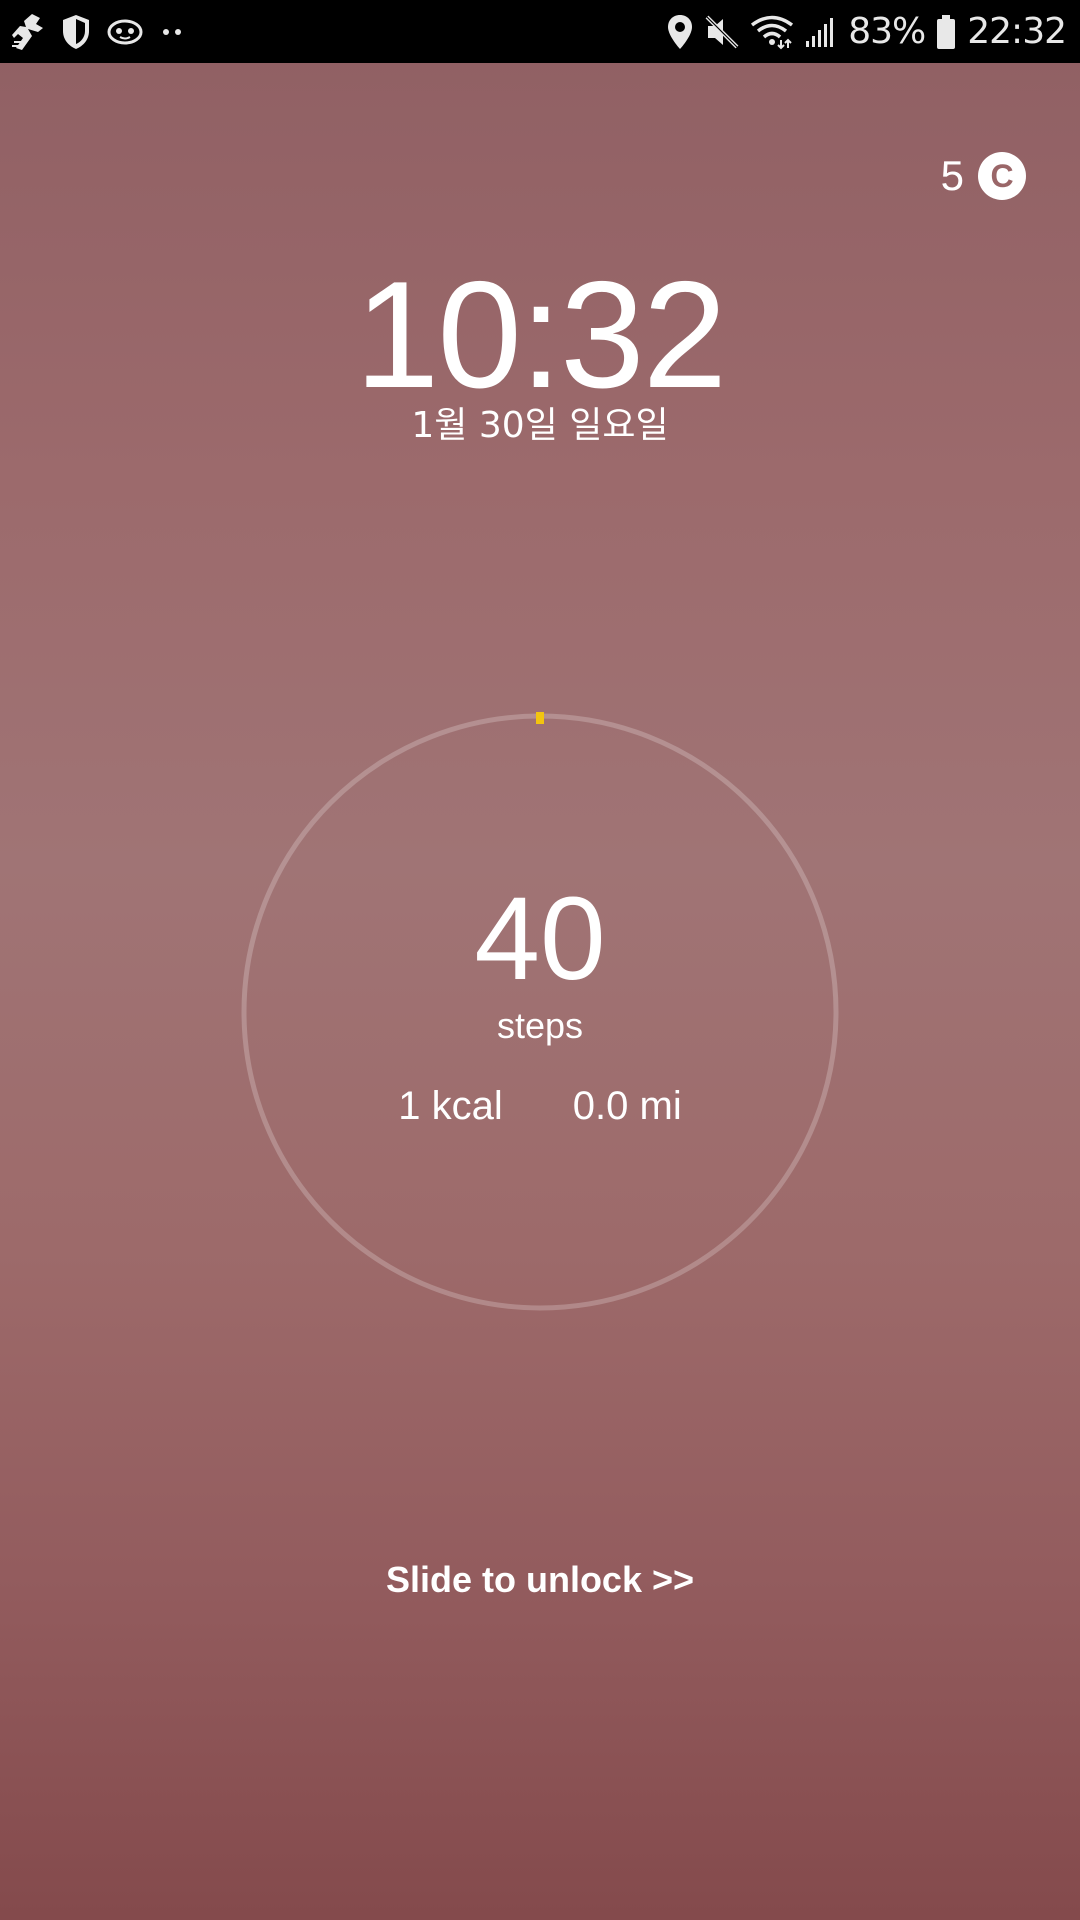 Image resolution: width=1080 pixels, height=1920 pixels. Describe the element at coordinates (952, 175) in the screenshot. I see `weather-temperature: 5` at that location.